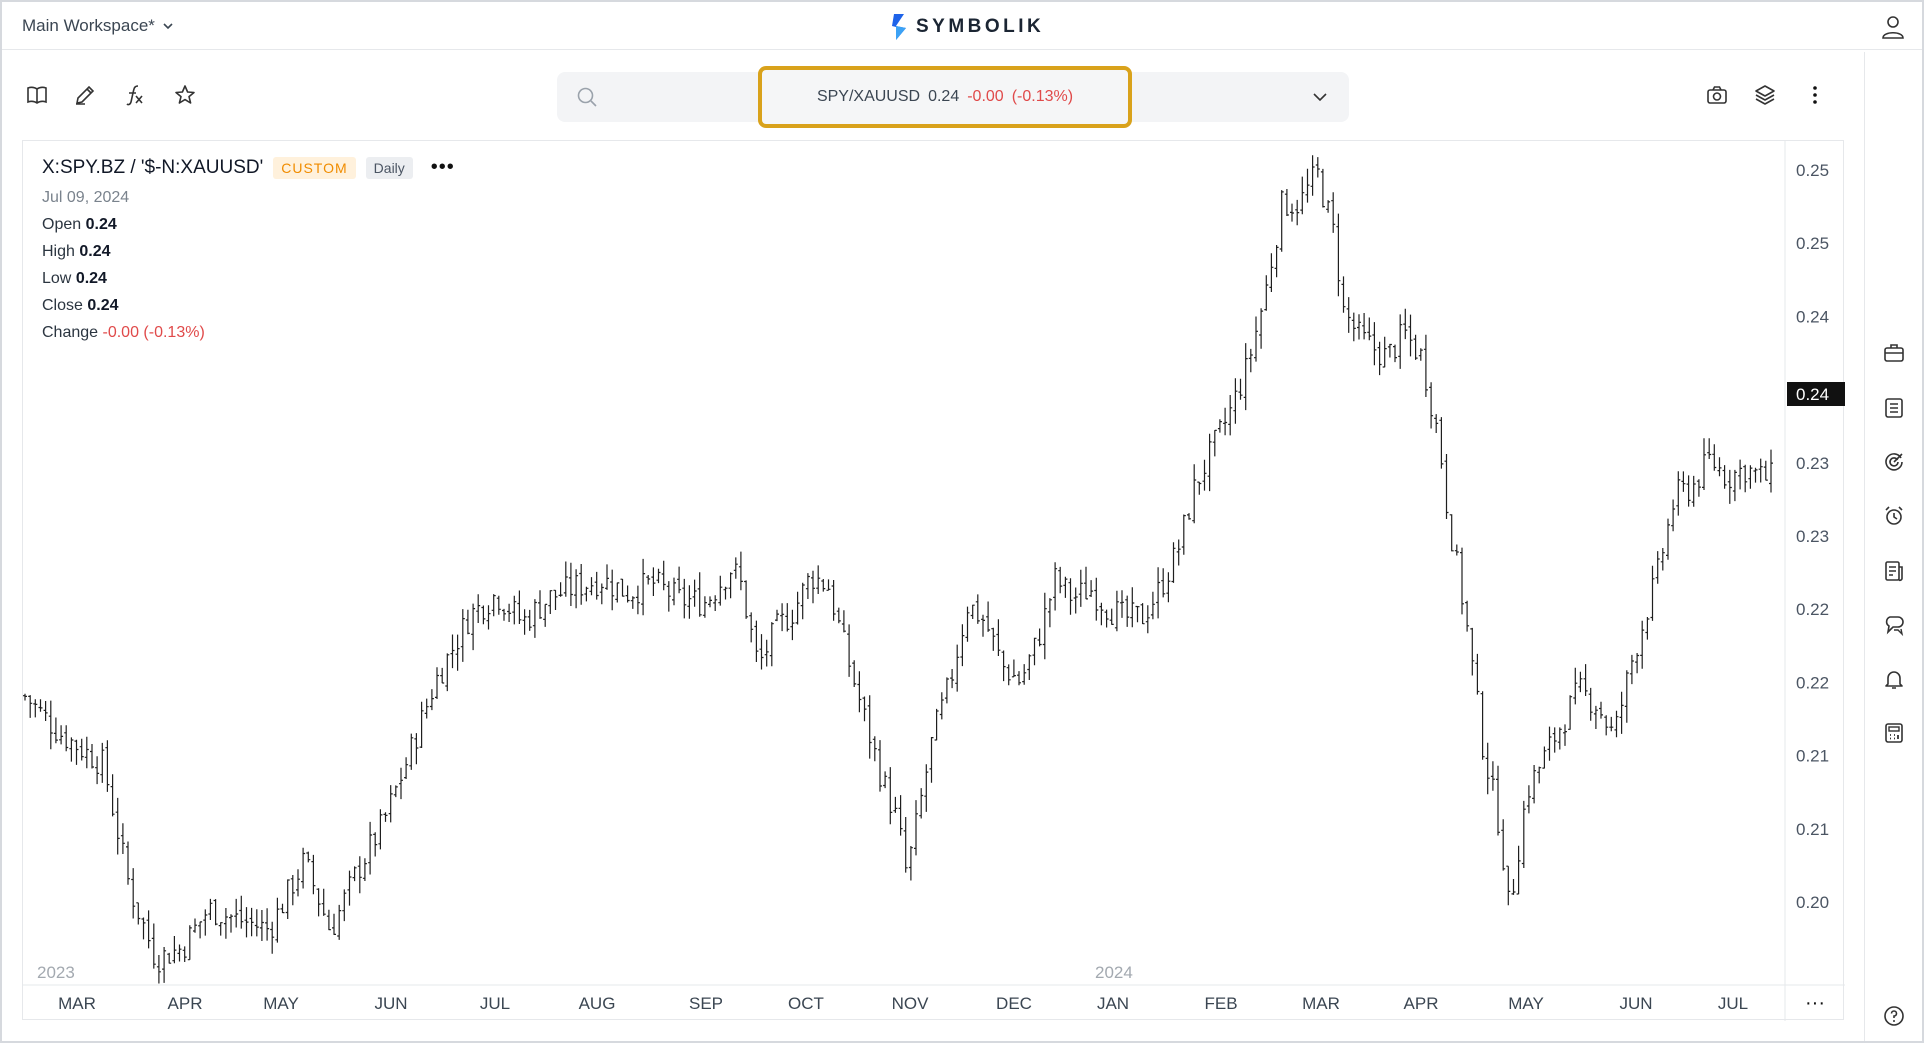 This screenshot has width=1924, height=1043. What do you see at coordinates (1894, 516) in the screenshot?
I see `alarm-clock-icon` at bounding box center [1894, 516].